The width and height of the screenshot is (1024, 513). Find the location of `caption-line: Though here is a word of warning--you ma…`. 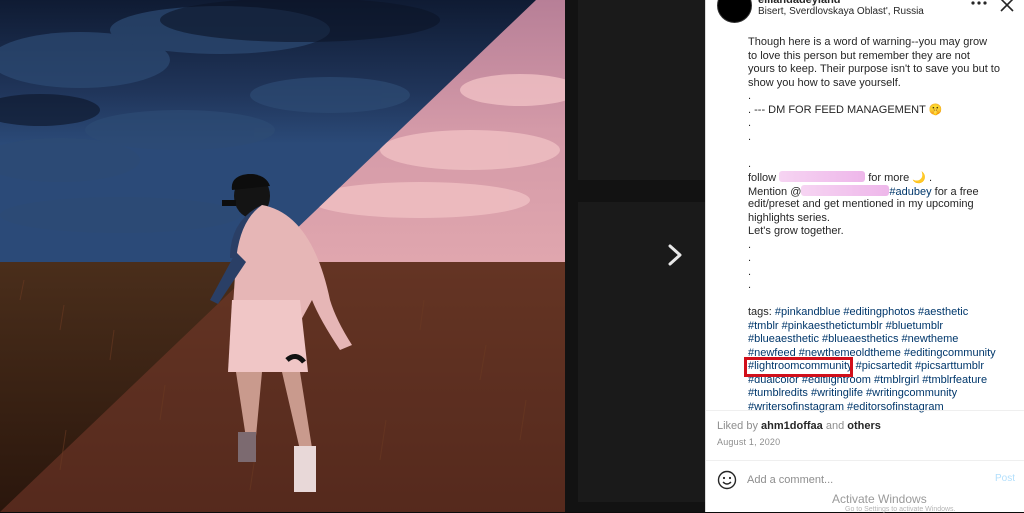

caption-line: Though here is a word of warning--you ma… is located at coordinates (868, 42).